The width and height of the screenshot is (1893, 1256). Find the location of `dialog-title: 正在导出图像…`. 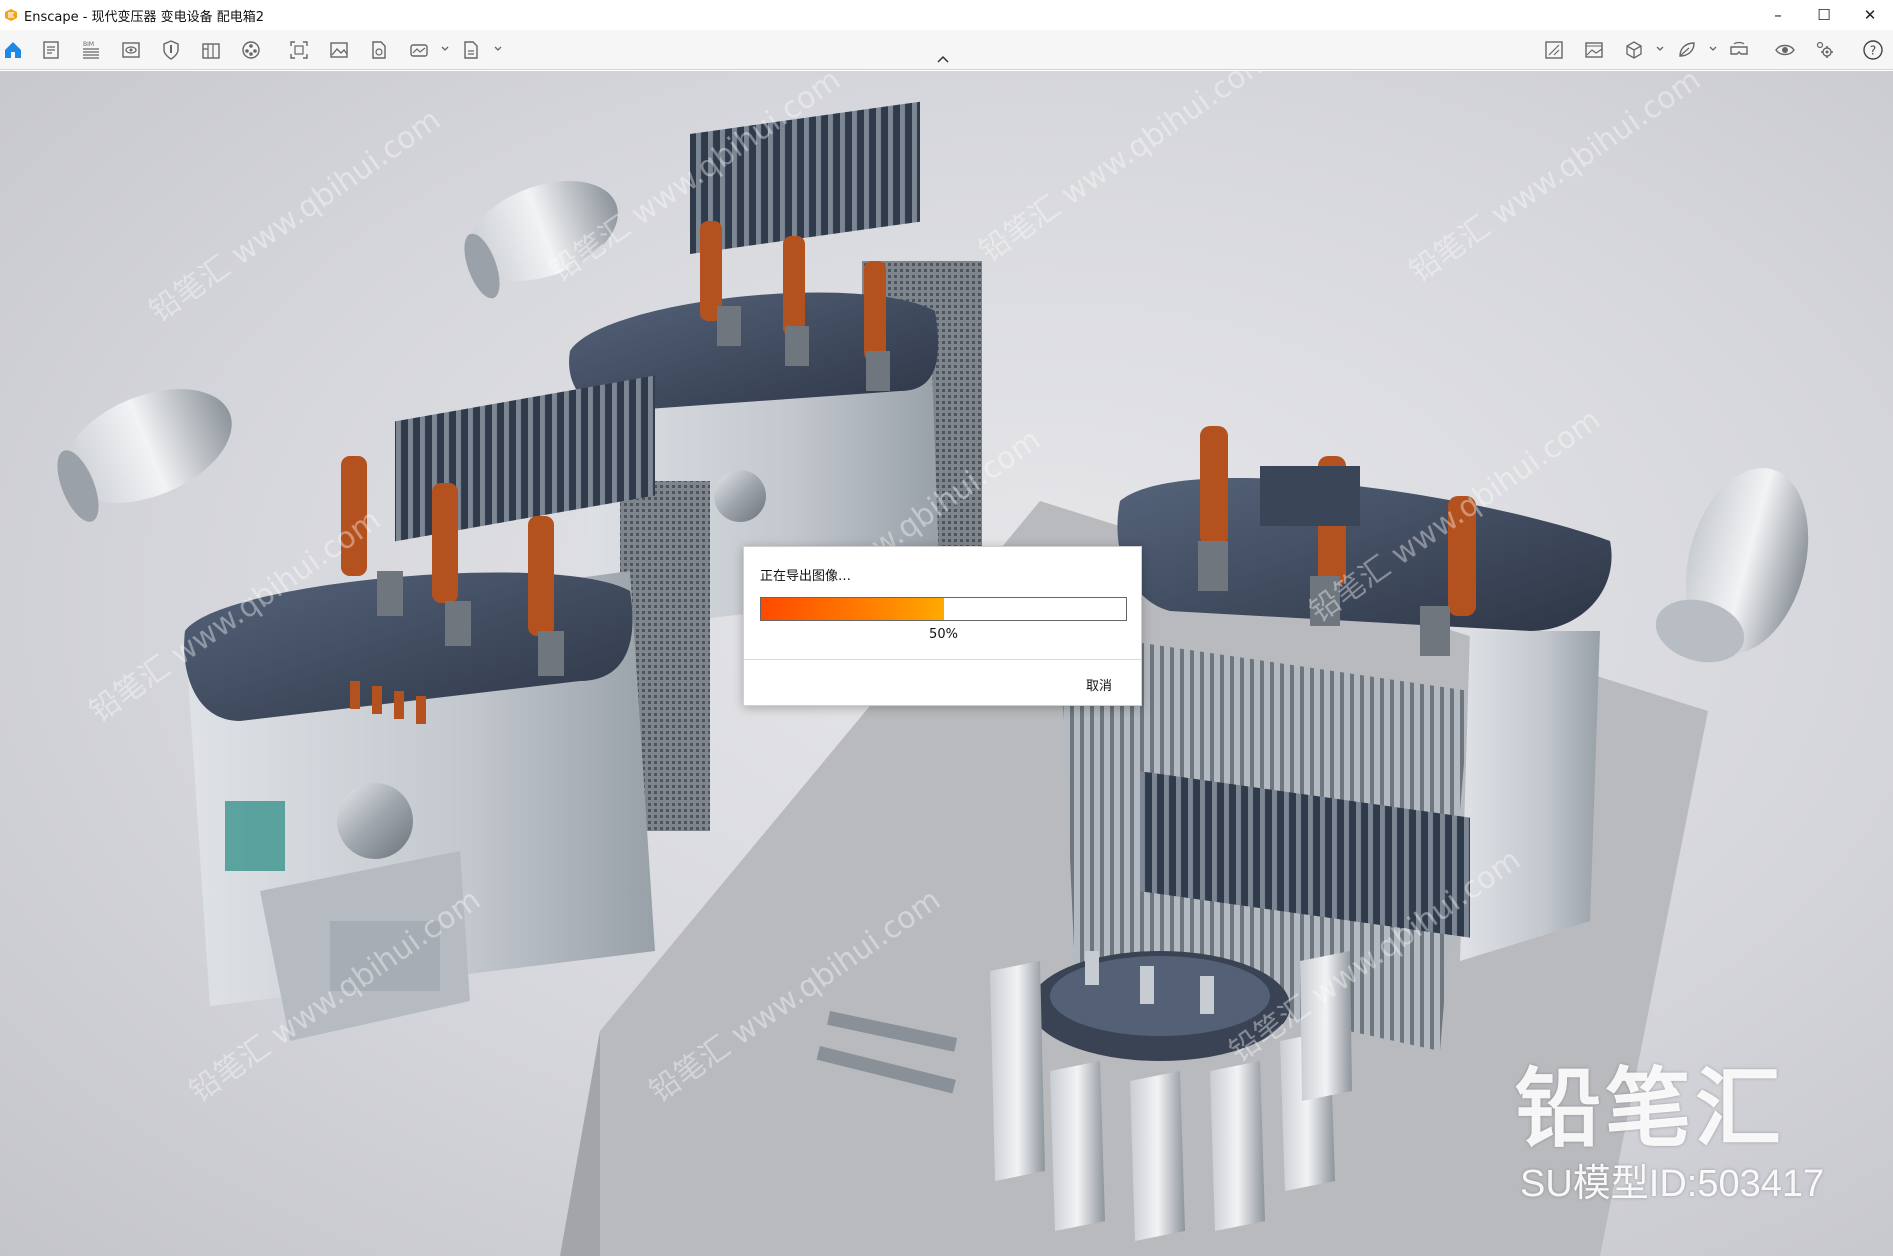

dialog-title: 正在导出图像… is located at coordinates (806, 576).